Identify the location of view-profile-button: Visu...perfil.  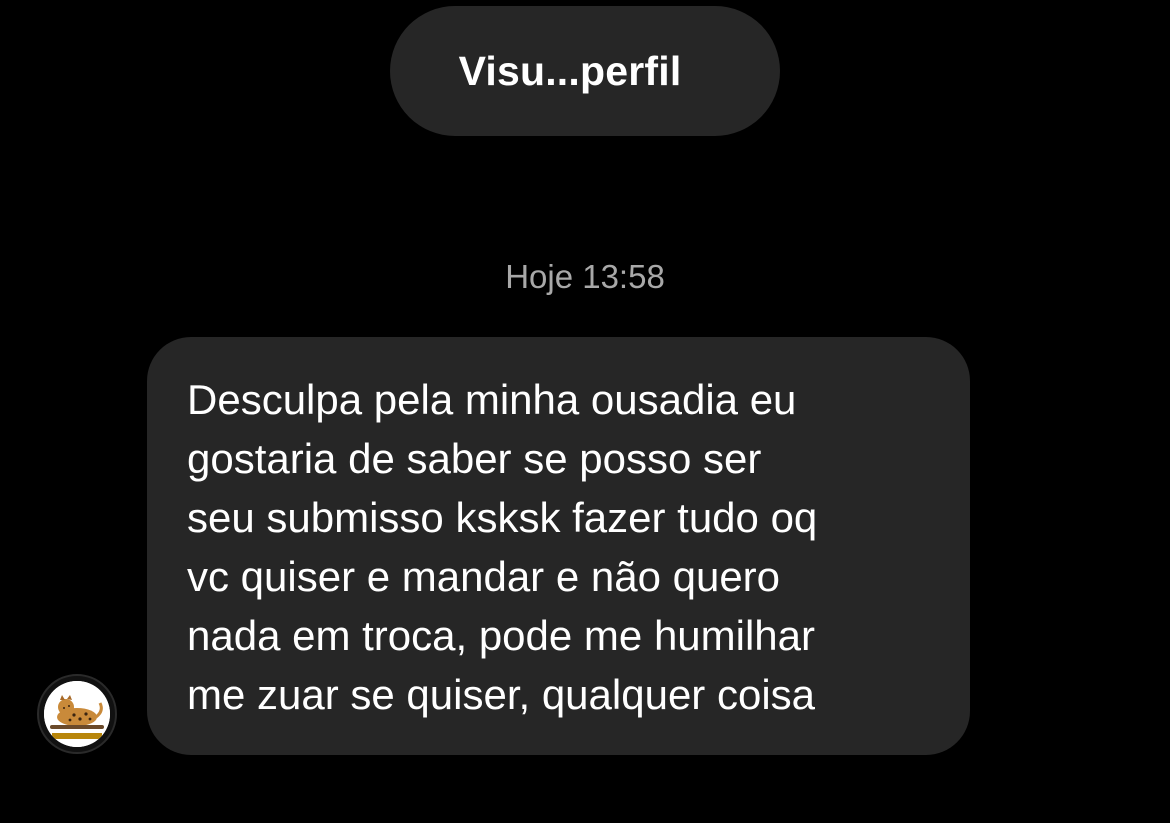
(585, 71).